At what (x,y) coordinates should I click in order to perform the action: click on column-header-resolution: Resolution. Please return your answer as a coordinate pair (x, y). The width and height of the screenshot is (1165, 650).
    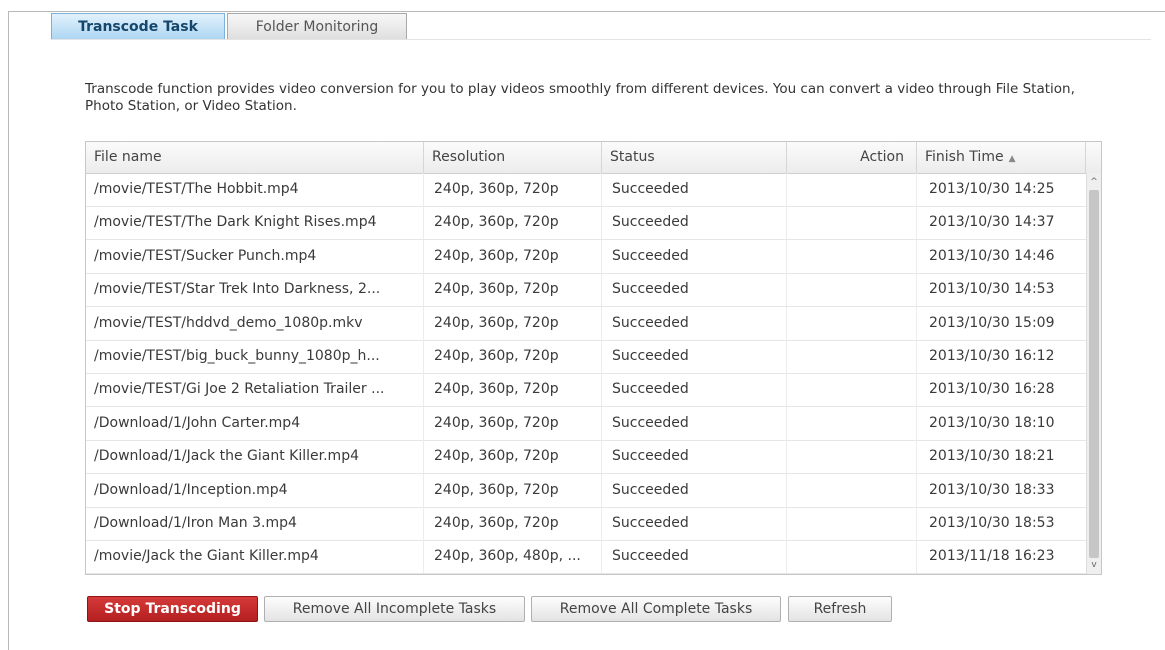
    Looking at the image, I should click on (513, 157).